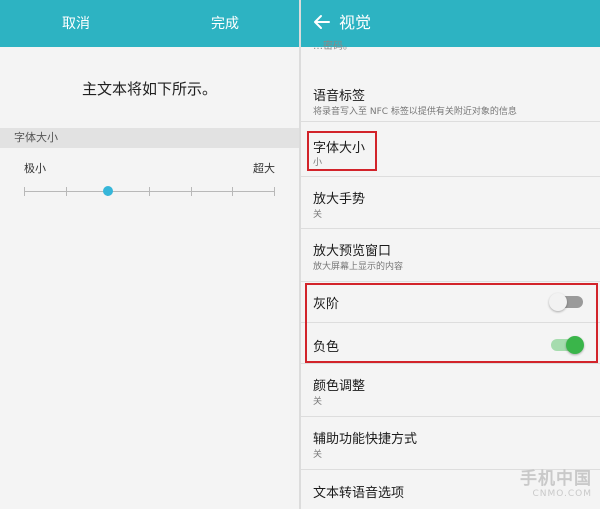 Image resolution: width=600 pixels, height=509 pixels. I want to click on section-header-font-size: 字体大小, so click(149, 138).